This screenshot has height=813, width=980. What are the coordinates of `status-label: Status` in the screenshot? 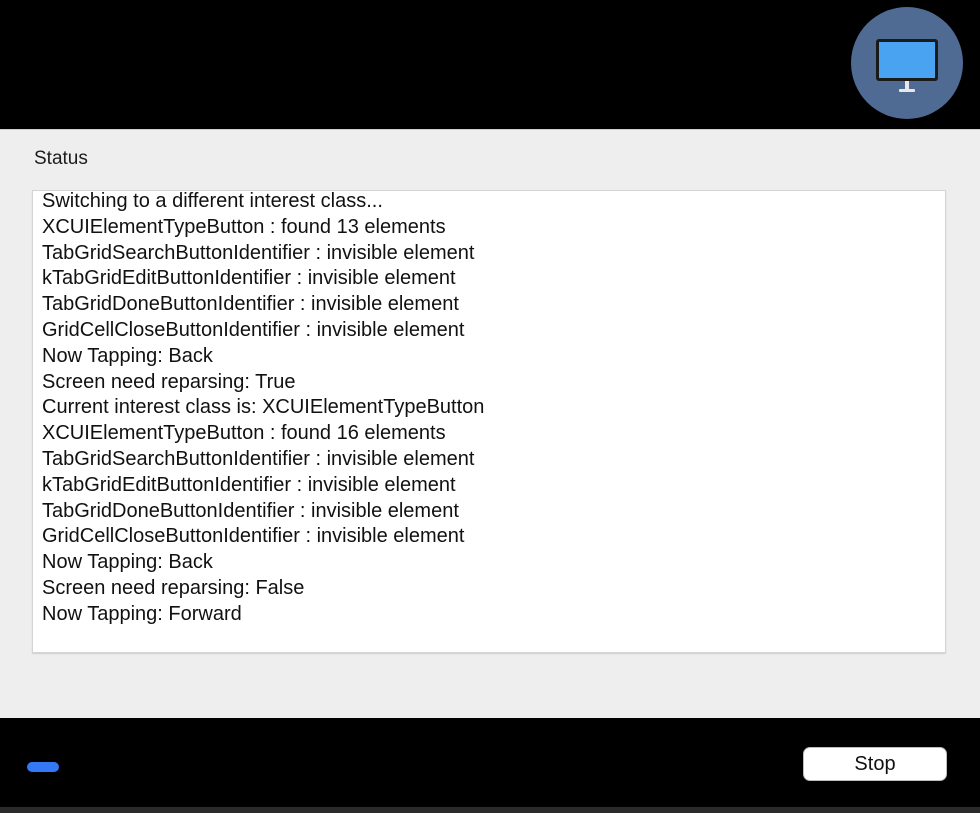 It's located at (61, 158).